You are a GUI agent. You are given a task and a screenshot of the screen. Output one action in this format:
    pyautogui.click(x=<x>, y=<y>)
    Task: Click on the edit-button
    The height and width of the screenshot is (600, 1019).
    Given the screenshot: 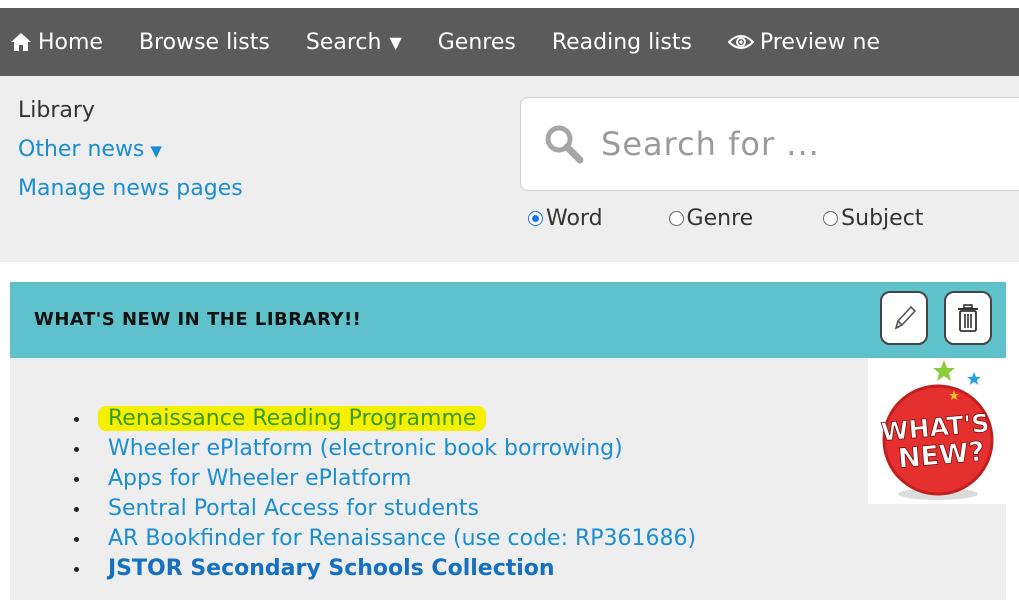 What is the action you would take?
    pyautogui.click(x=904, y=318)
    